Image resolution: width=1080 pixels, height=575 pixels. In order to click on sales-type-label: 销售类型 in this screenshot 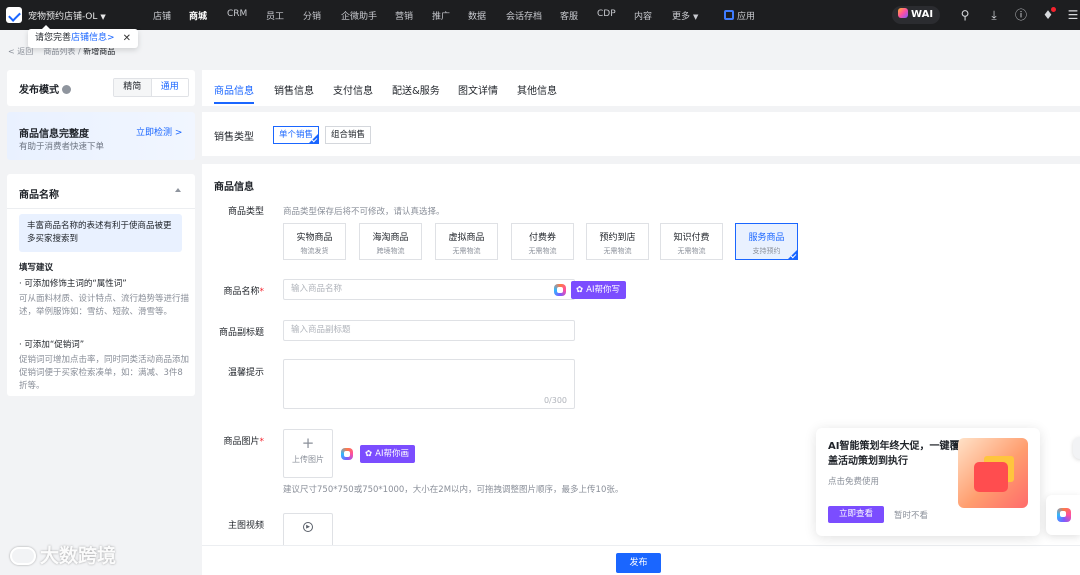, I will do `click(234, 137)`.